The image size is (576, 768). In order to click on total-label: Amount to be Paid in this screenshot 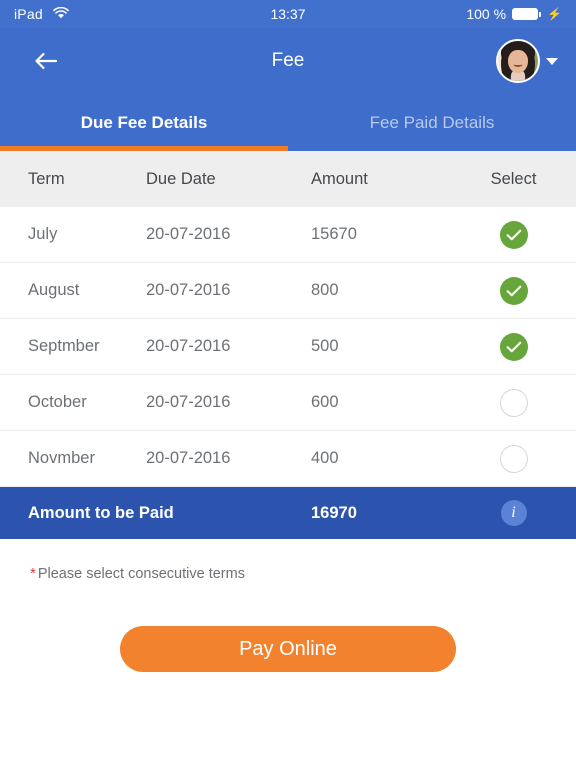, I will do `click(101, 512)`.